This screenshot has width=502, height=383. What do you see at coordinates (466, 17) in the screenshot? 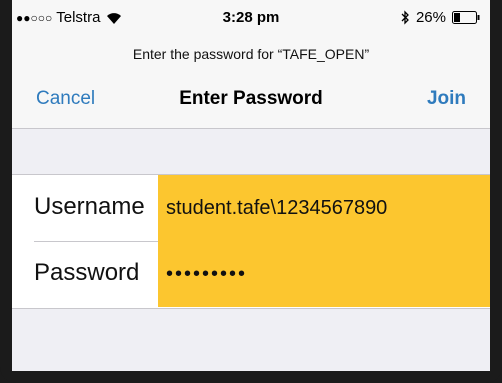
I see `battery-icon` at bounding box center [466, 17].